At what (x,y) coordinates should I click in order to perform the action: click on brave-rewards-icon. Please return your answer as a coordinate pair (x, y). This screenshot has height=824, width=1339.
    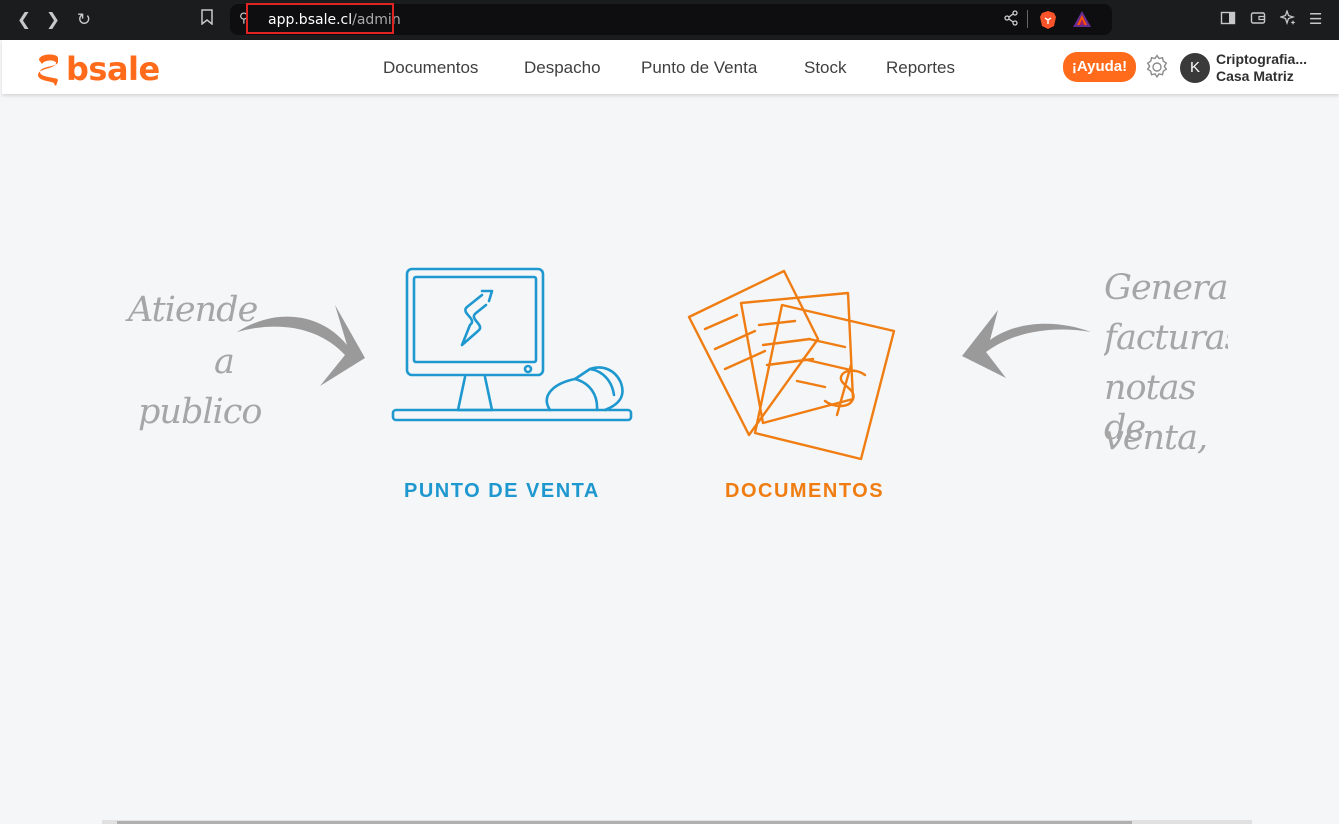
    Looking at the image, I should click on (1082, 19).